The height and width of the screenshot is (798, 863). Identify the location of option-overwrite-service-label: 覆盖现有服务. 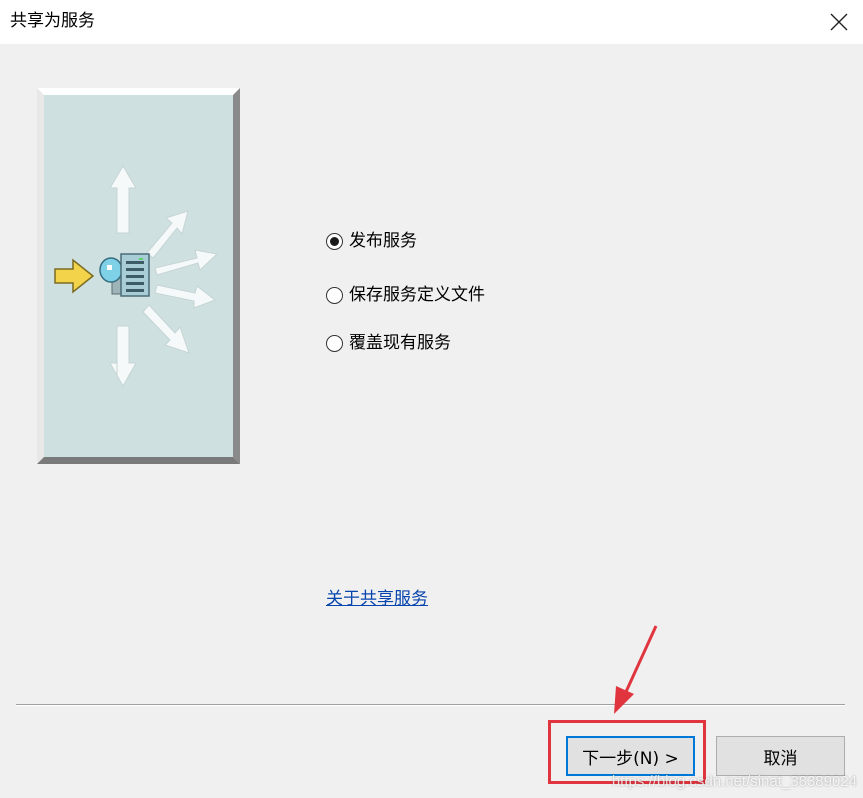
(400, 343).